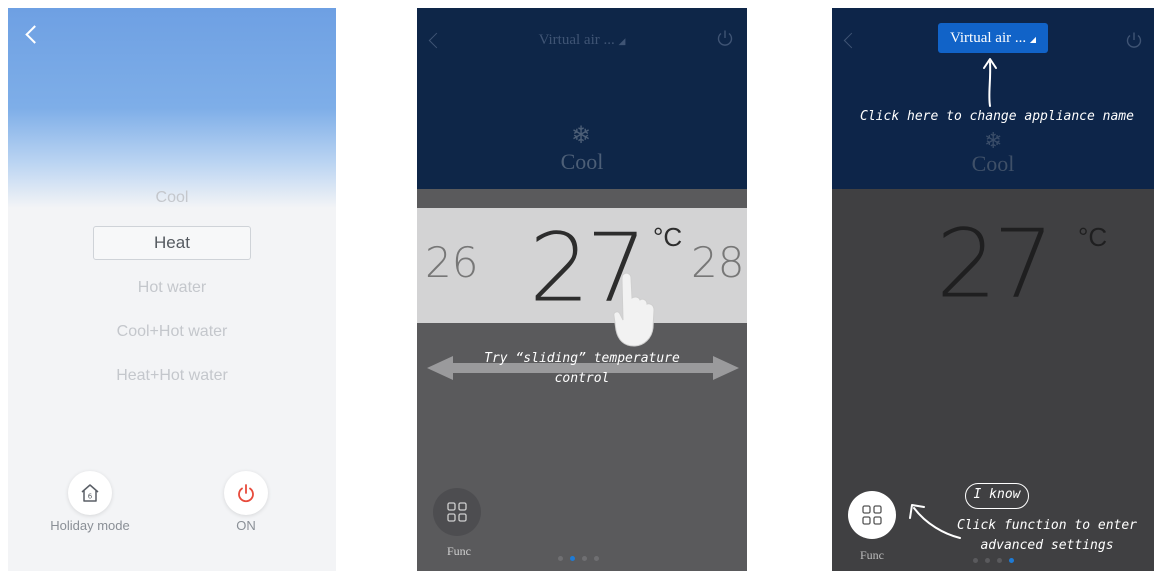  I want to click on appliance-title: Virtual air ... ◢, so click(582, 40).